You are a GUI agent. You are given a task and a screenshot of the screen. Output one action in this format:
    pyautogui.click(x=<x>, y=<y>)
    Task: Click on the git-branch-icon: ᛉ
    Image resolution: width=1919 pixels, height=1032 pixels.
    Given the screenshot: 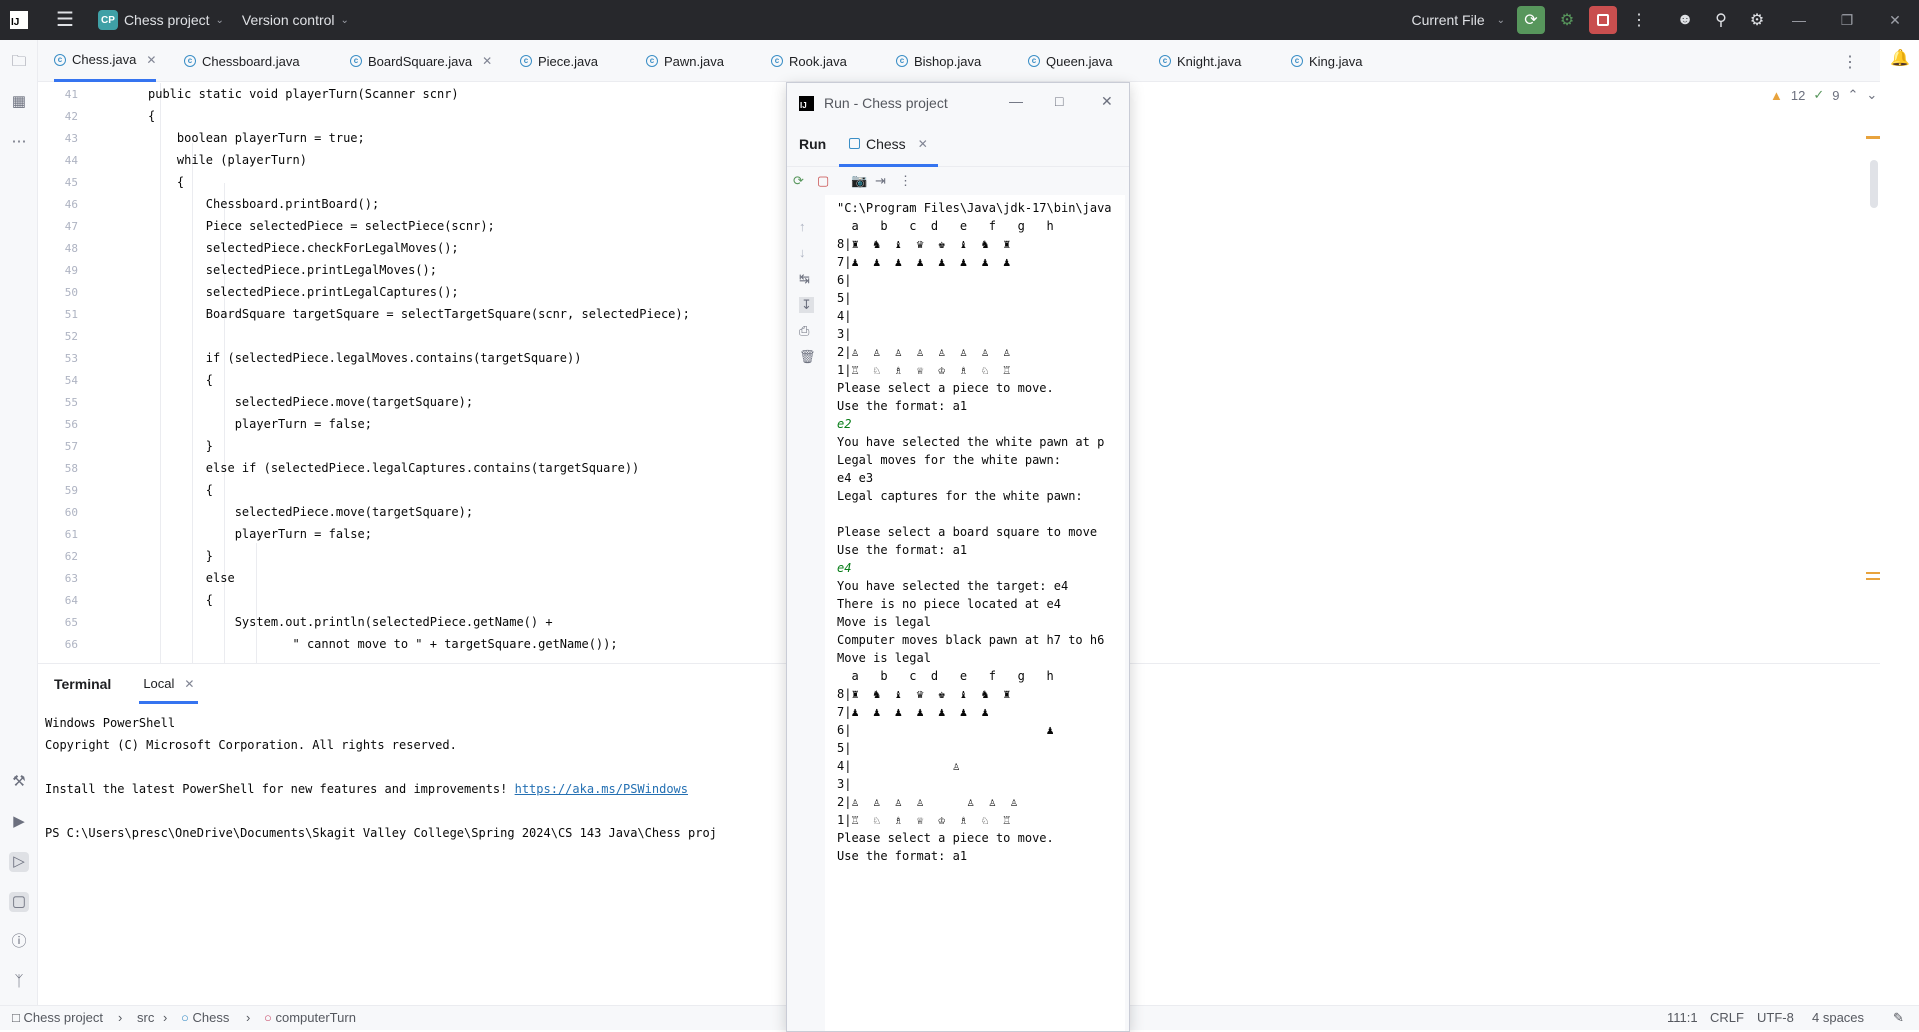 What is the action you would take?
    pyautogui.click(x=19, y=982)
    